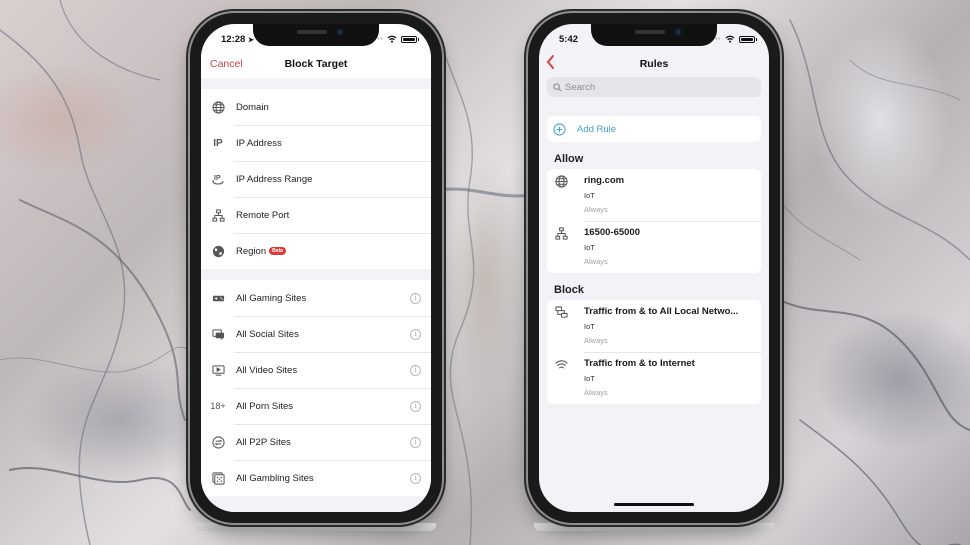 The image size is (970, 545). I want to click on ip-icon: IP, so click(218, 143).